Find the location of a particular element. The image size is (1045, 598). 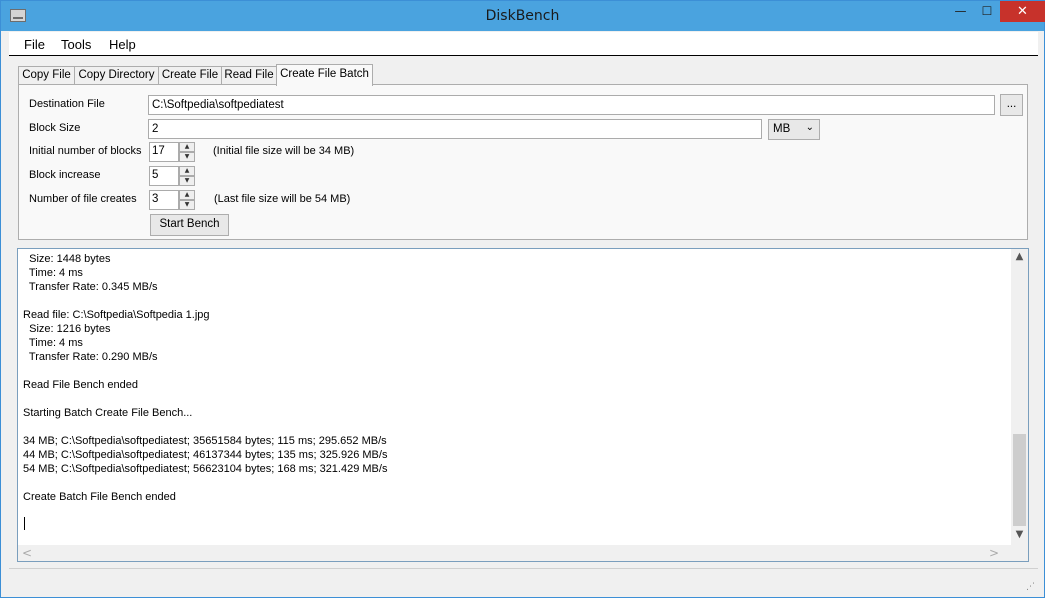

block-increase-value: 5 is located at coordinates (164, 176).